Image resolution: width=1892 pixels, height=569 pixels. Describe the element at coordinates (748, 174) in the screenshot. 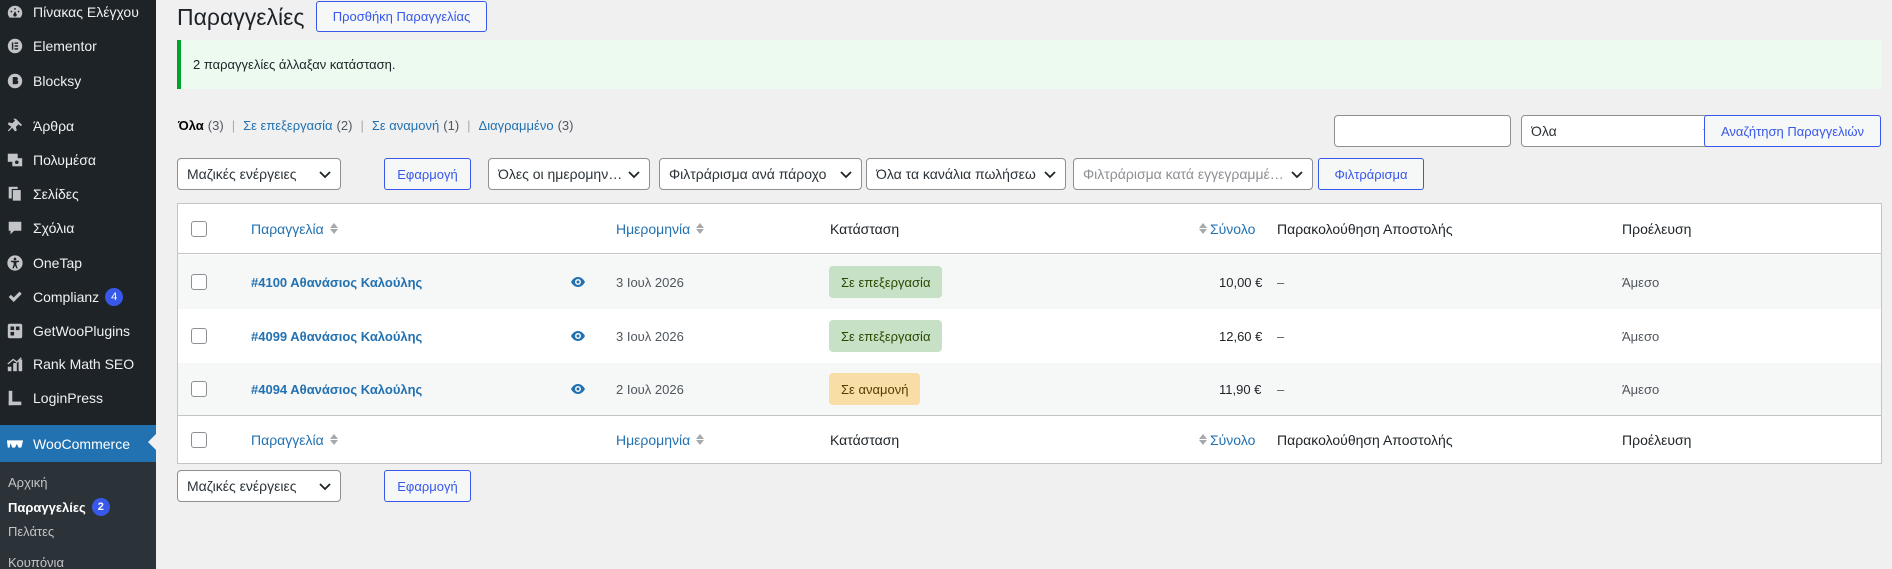

I see `provider-value: Φιλτράρισμα ανά πάροχο` at that location.